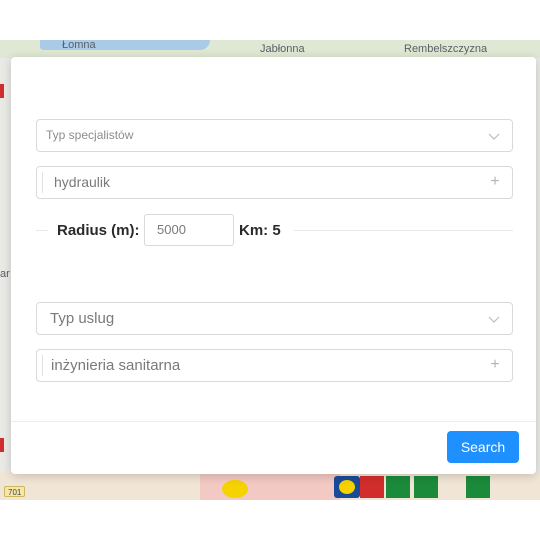 The width and height of the screenshot is (540, 540). I want to click on radius-input: 5000, so click(189, 230).